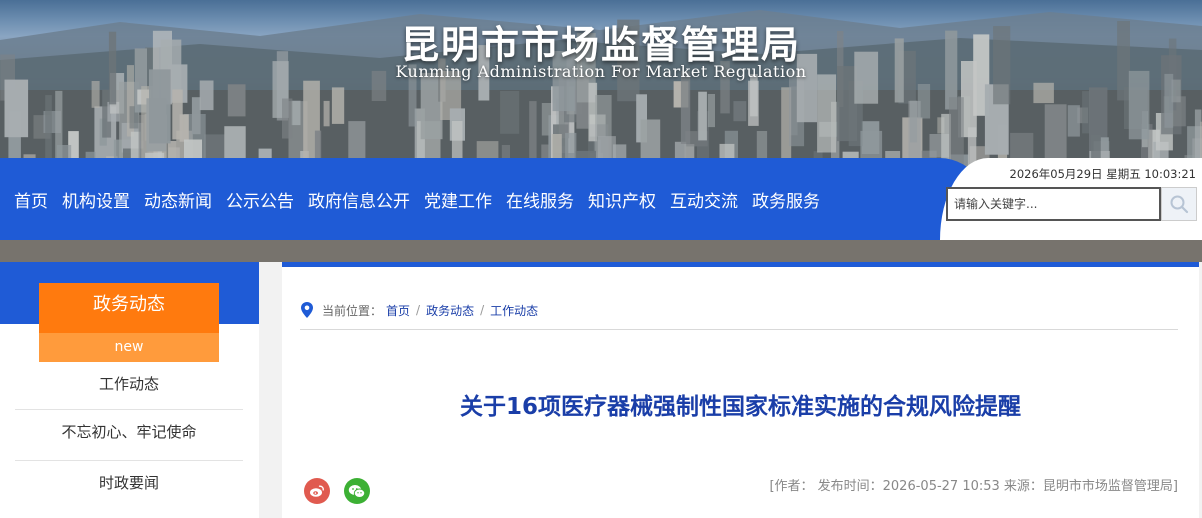 Image resolution: width=1202 pixels, height=518 pixels. I want to click on nav-item-gov-info: 政府信息公开, so click(359, 199).